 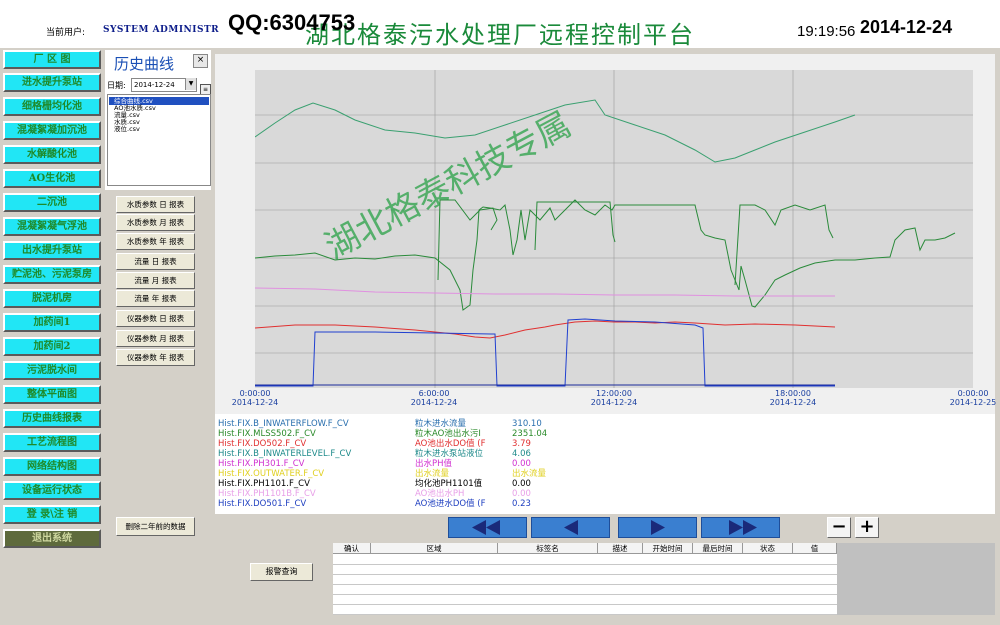 I want to click on alarm-column-header: 状态, so click(x=768, y=548).